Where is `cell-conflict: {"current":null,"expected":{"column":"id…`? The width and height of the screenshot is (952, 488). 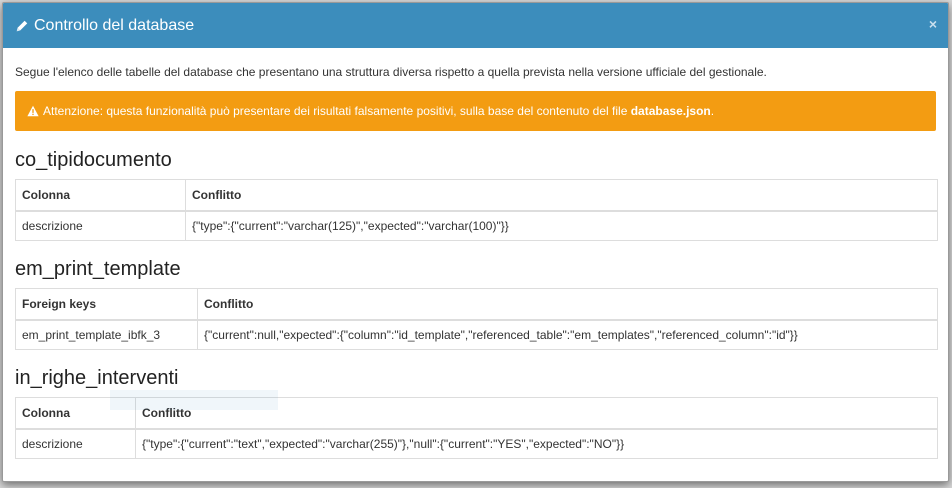
cell-conflict: {"current":null,"expected":{"column":"id… is located at coordinates (567, 334).